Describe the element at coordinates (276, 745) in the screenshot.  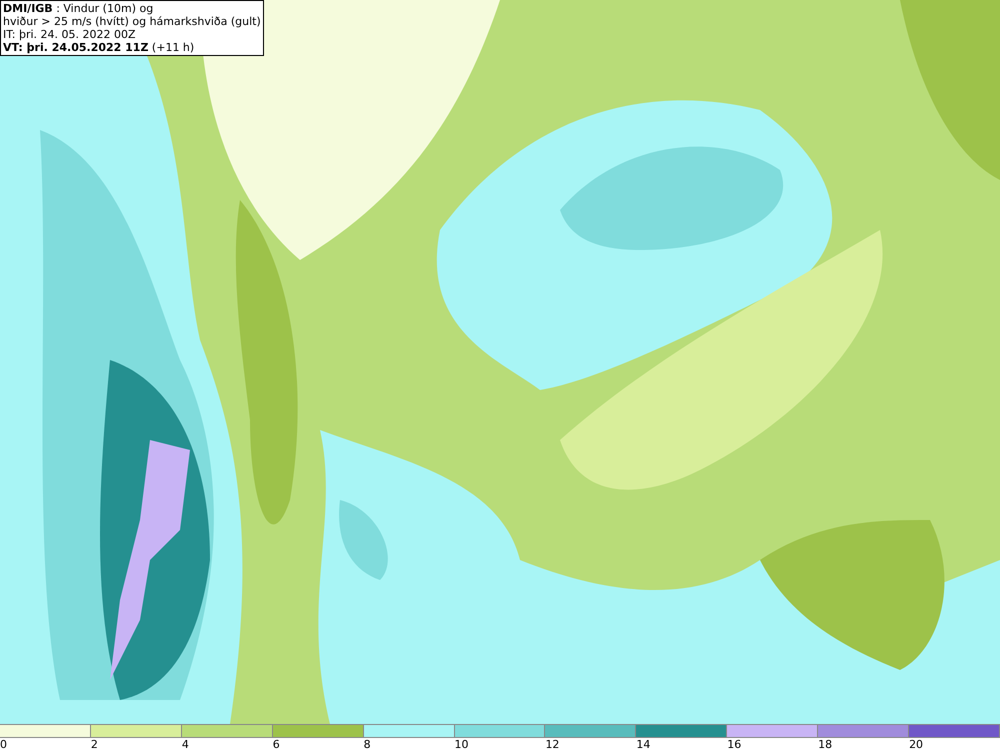
I see `legend-label: 6` at that location.